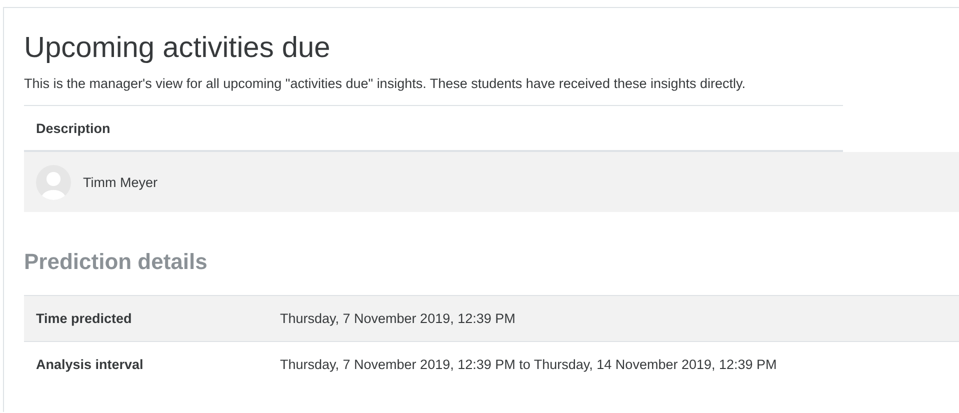 This screenshot has height=413, width=959. I want to click on page-title: Upcoming activities due, so click(178, 48).